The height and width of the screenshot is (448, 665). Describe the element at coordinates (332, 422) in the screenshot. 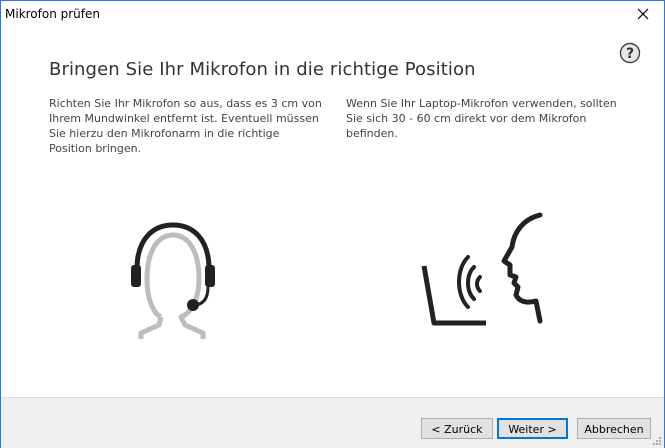

I see `button-bar: < Zurück Weiter > Abbrechen` at that location.